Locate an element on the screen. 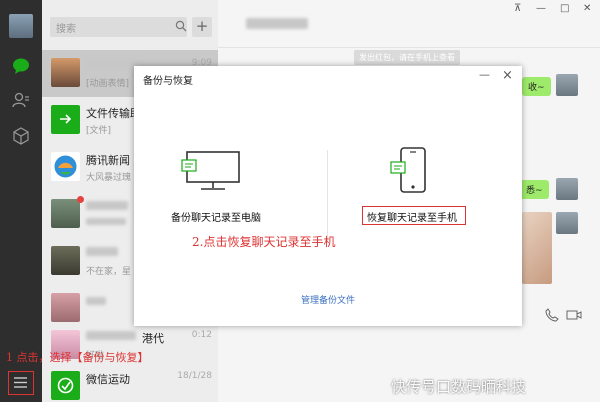  favorites-cube-icon is located at coordinates (21, 136).